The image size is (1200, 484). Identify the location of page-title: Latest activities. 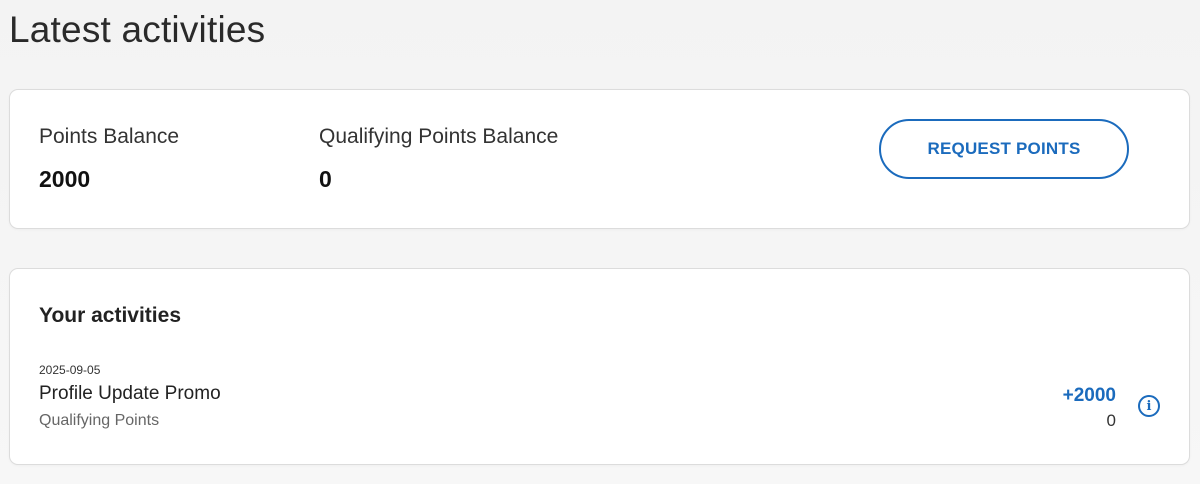
(137, 29).